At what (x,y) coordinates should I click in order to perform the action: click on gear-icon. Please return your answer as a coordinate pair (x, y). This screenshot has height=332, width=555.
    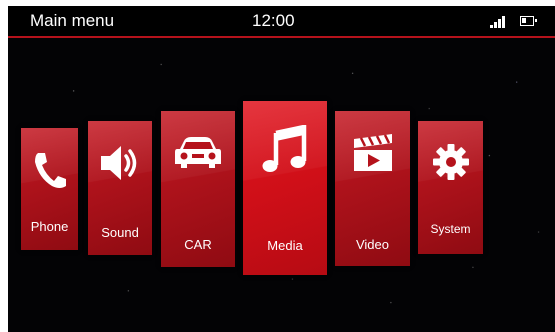
    Looking at the image, I should click on (450, 162).